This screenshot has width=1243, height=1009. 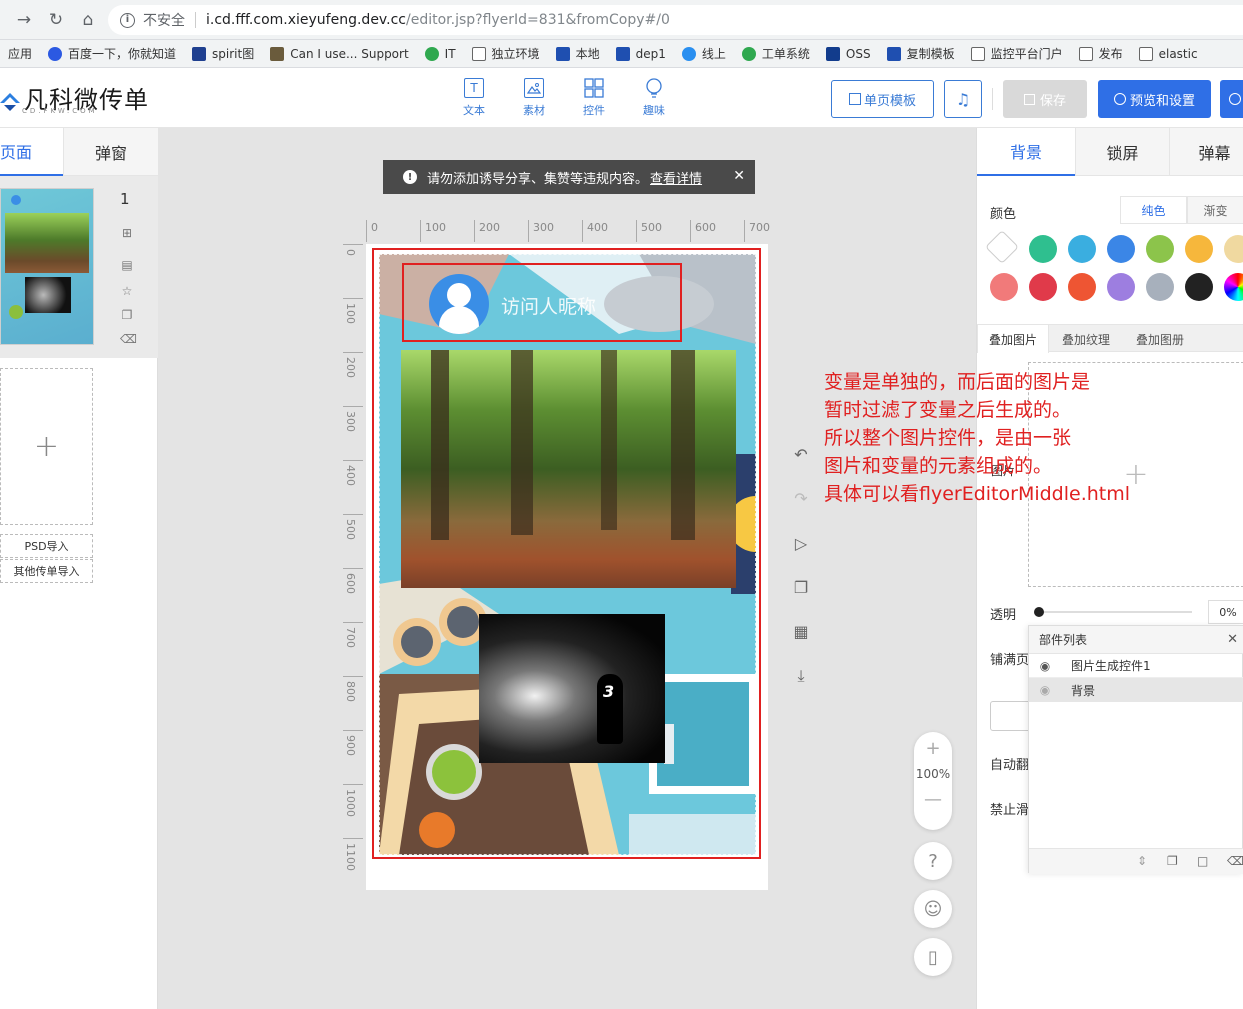 What do you see at coordinates (474, 98) in the screenshot?
I see `tool-text: T 文本` at bounding box center [474, 98].